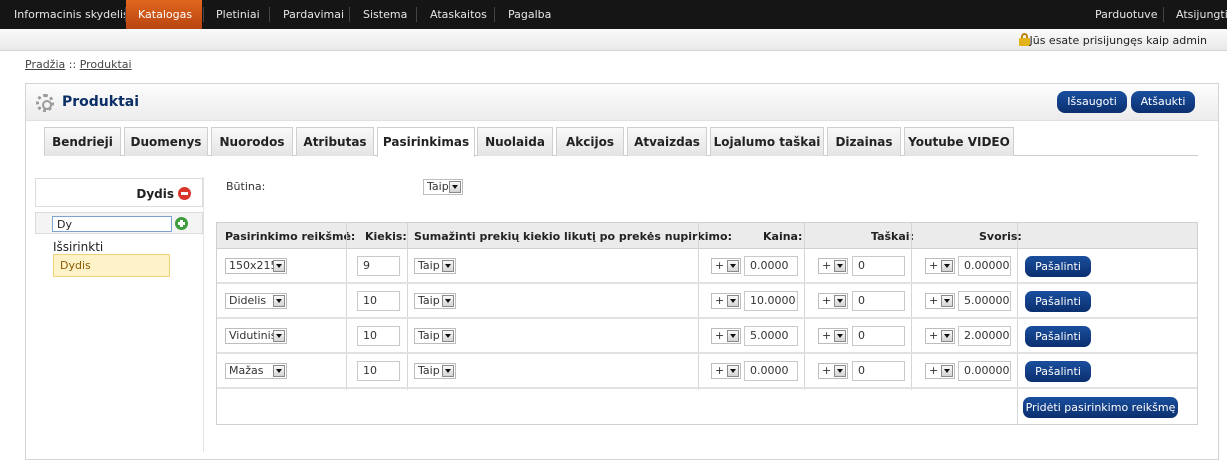  What do you see at coordinates (246, 186) in the screenshot?
I see `required-label: Būtina:` at bounding box center [246, 186].